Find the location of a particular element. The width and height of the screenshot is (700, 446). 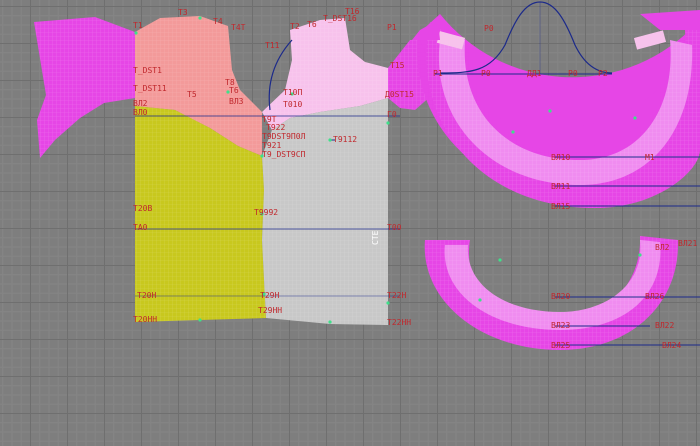

label-m1: М1 is located at coordinates (650, 157).